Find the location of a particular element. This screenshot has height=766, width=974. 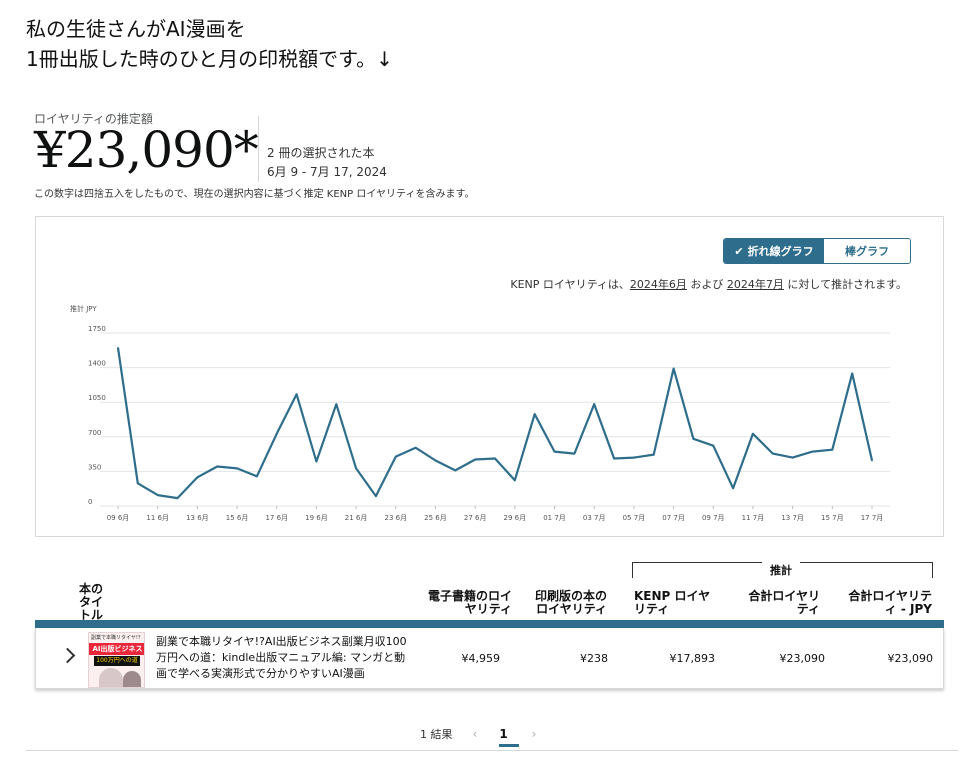

bottom-divider is located at coordinates (492, 750).